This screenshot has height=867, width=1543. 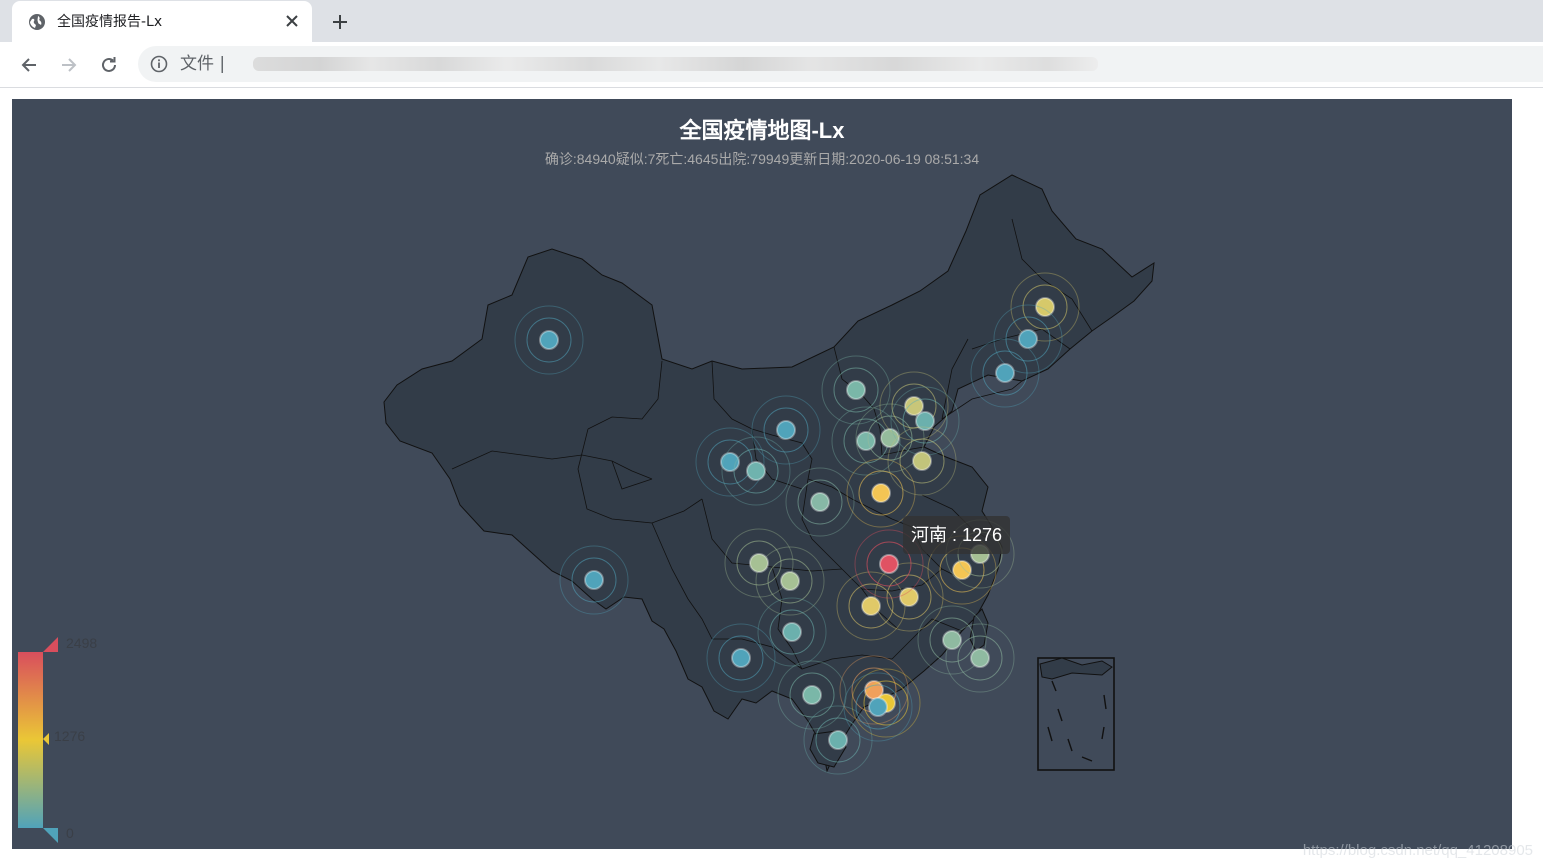 What do you see at coordinates (159, 64) in the screenshot?
I see `info-icon` at bounding box center [159, 64].